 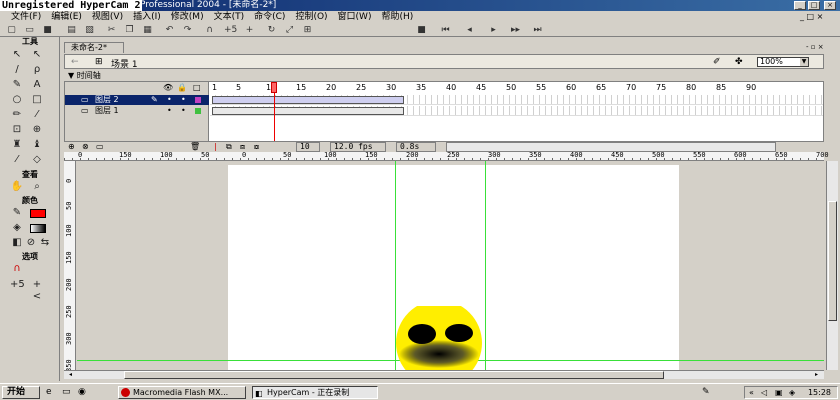 I want to click on close-button: ×, so click(x=830, y=5).